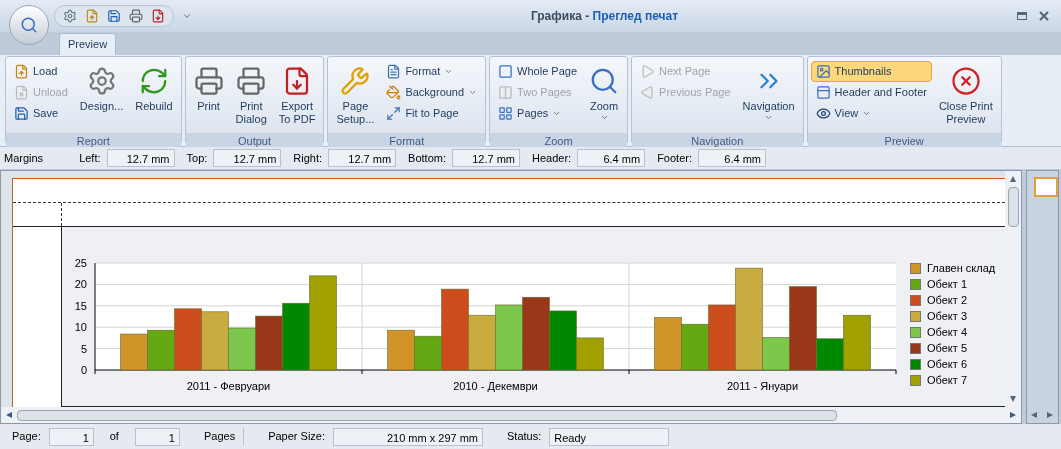 This screenshot has height=449, width=1061. I want to click on tick-label: 20, so click(80, 284).